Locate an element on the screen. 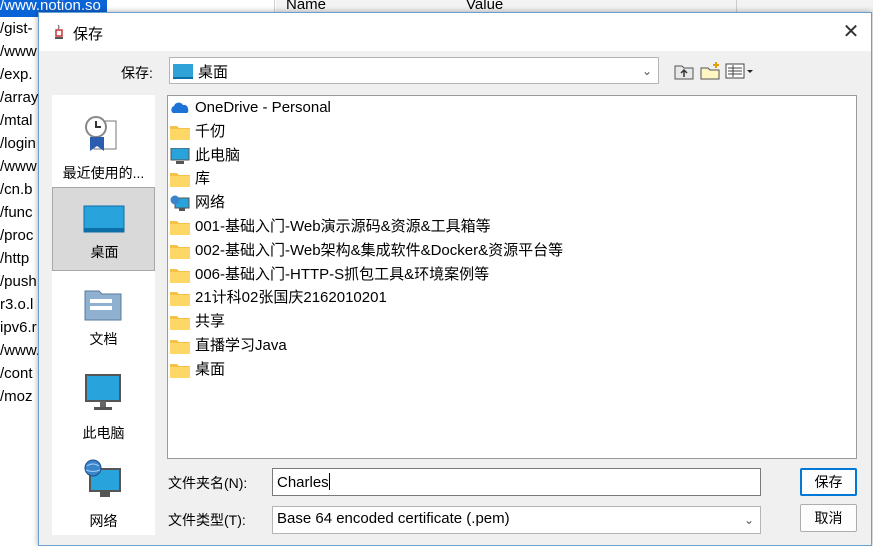  background-url-row: /login is located at coordinates (18, 143).